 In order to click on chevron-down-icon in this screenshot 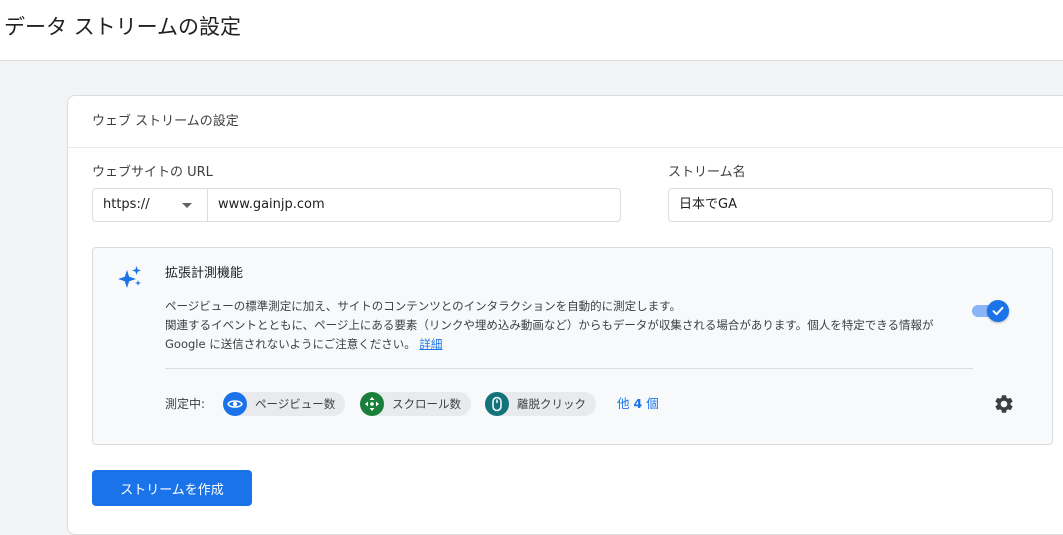, I will do `click(187, 205)`.